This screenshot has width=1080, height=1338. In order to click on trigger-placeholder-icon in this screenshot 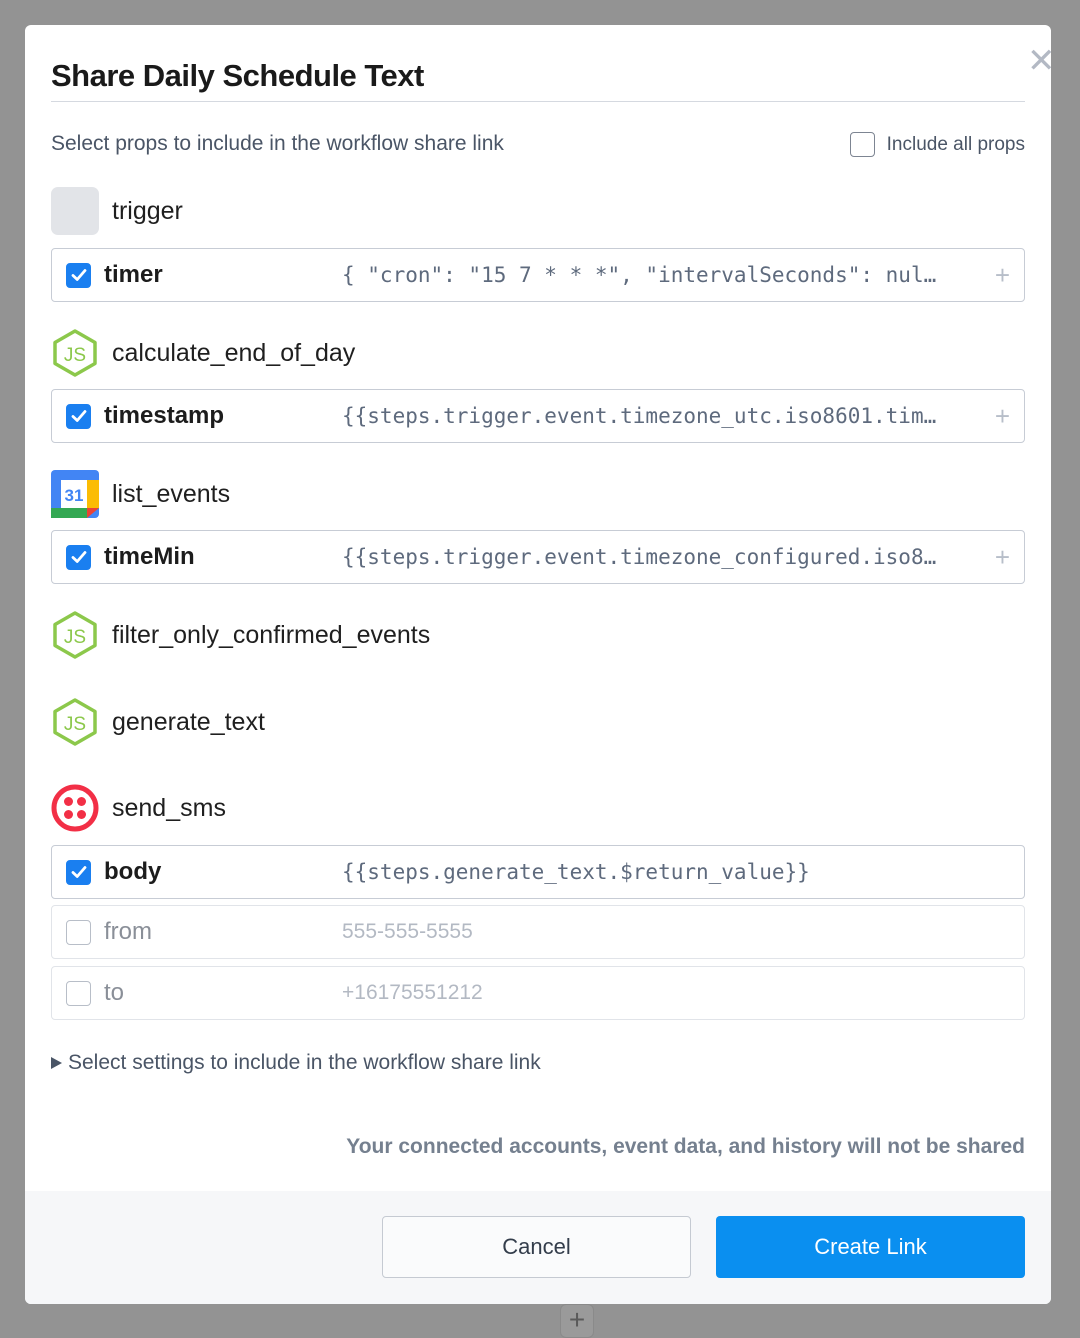, I will do `click(75, 211)`.